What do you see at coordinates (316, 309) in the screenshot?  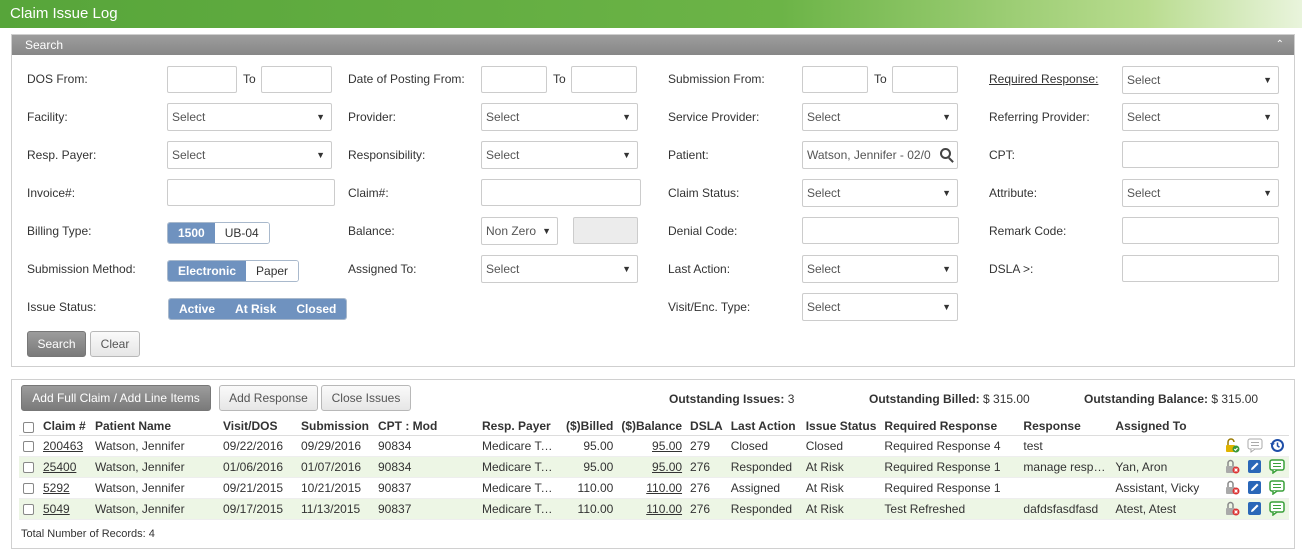 I see `issue-status-closed: Closed` at bounding box center [316, 309].